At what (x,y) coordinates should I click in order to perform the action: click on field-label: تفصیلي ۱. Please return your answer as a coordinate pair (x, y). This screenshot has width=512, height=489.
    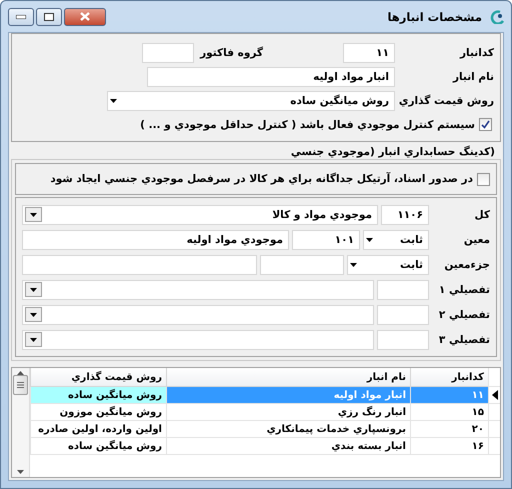
    Looking at the image, I should click on (464, 290).